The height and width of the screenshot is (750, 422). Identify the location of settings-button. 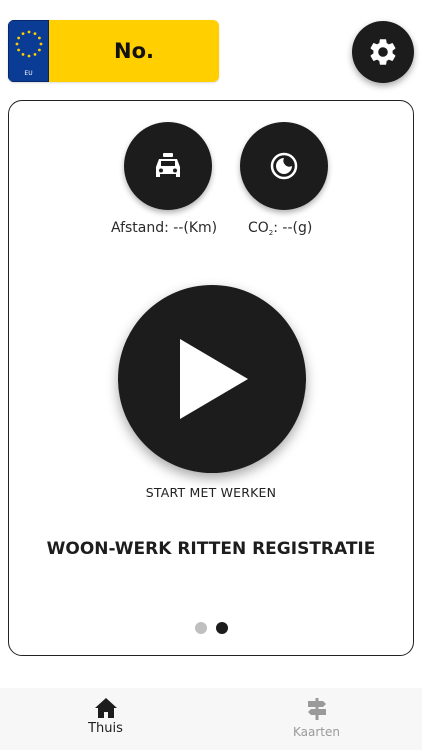
(383, 52).